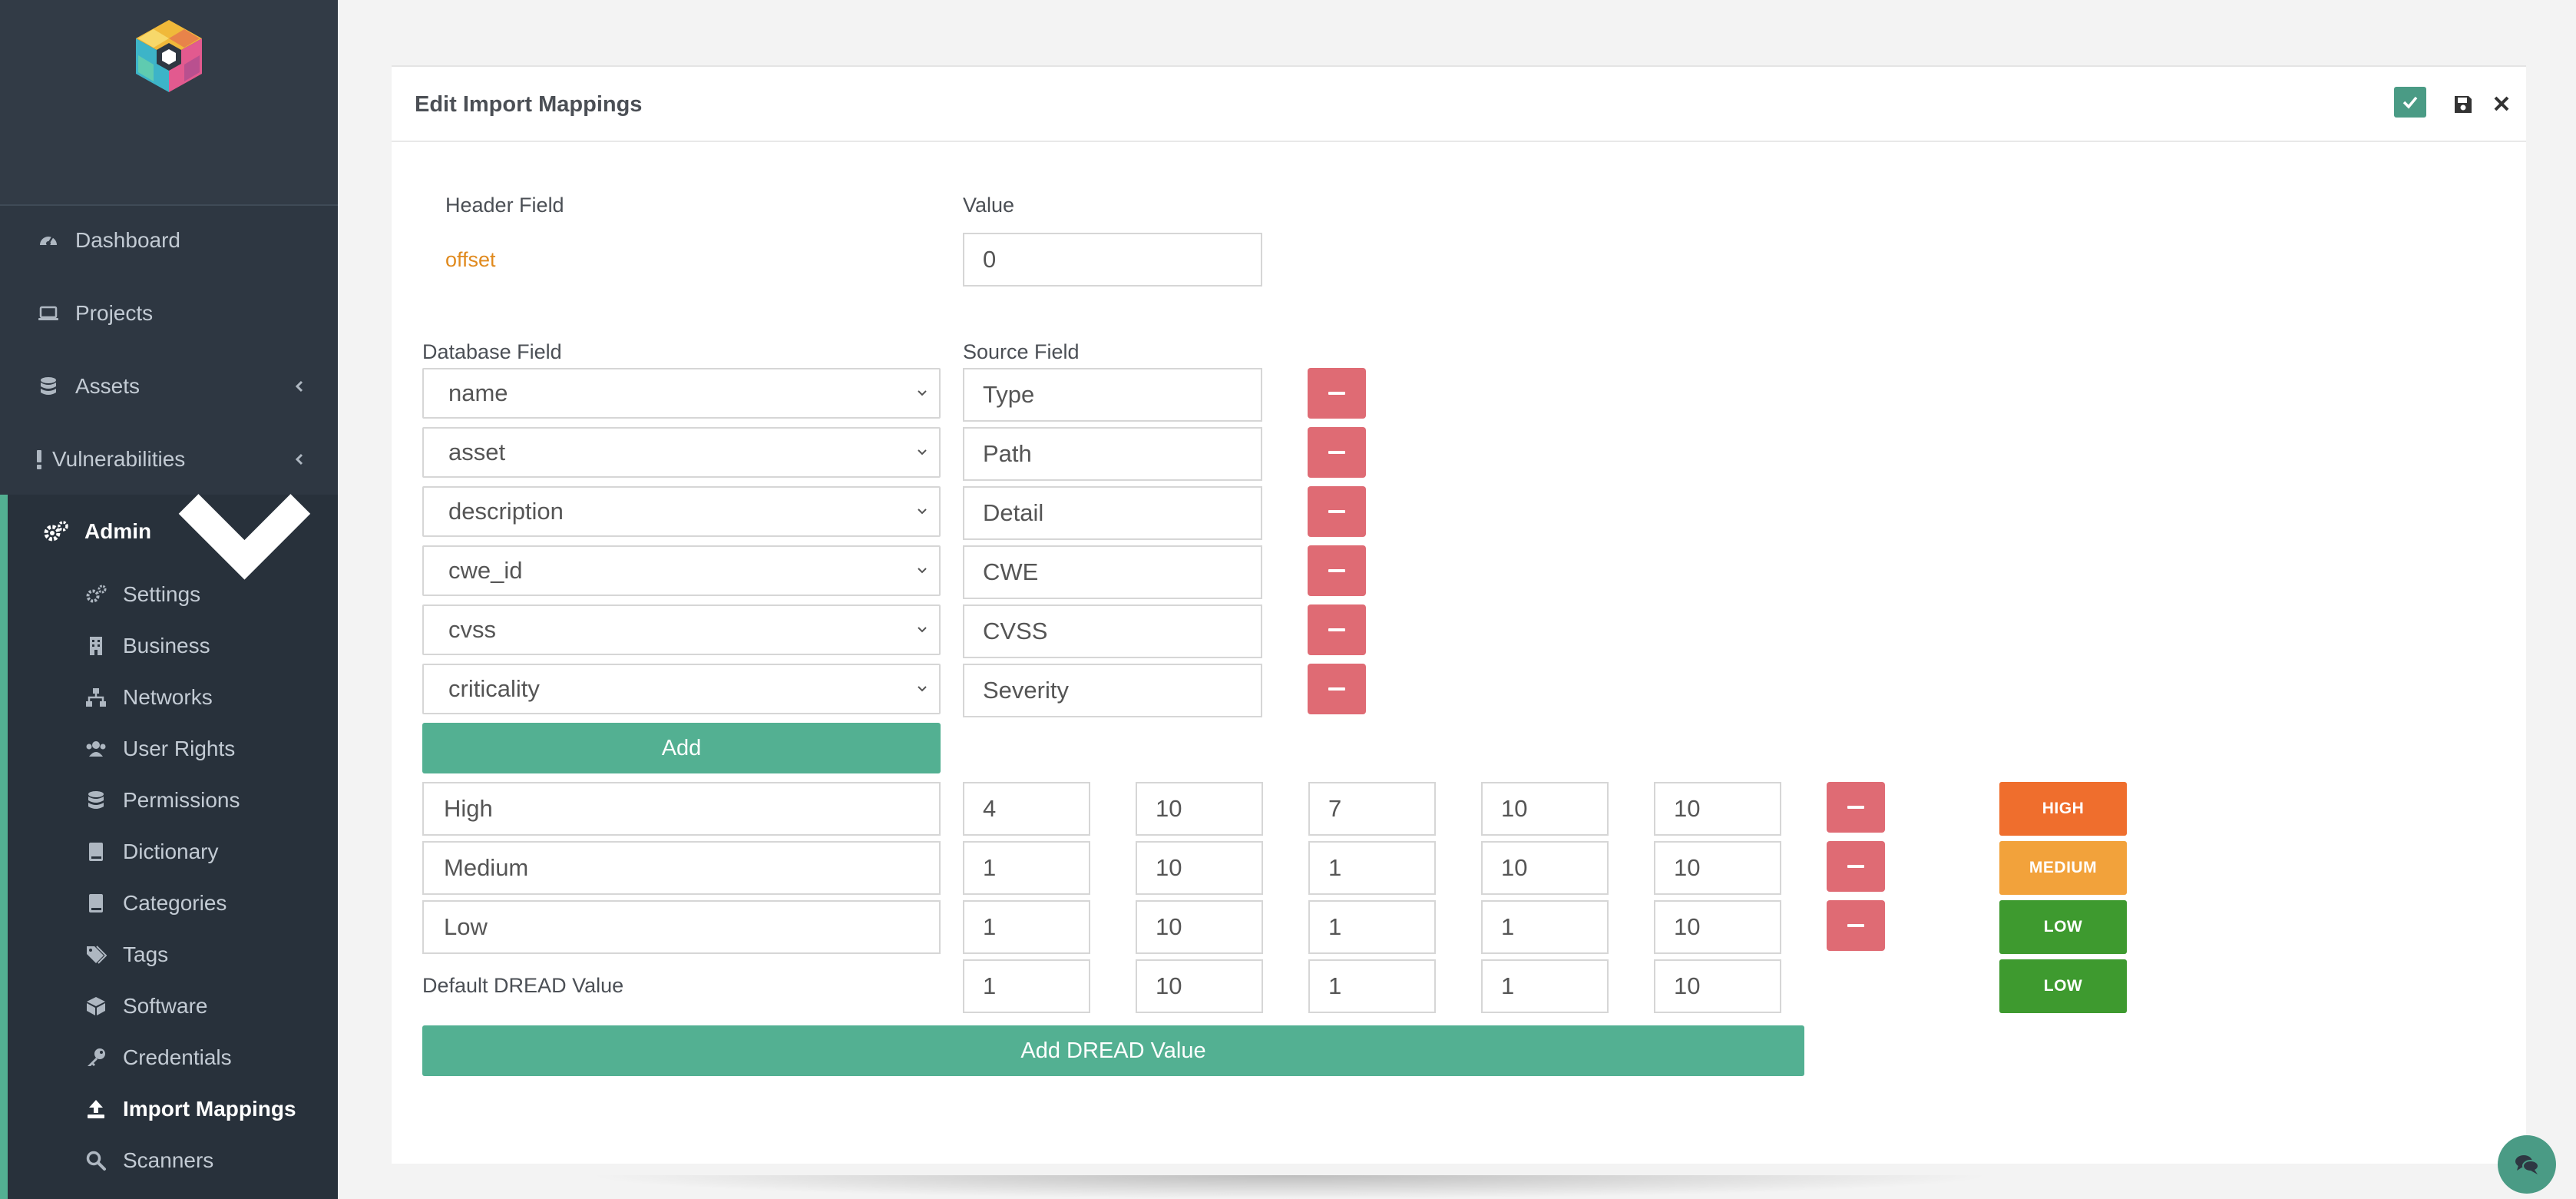  Describe the element at coordinates (477, 452) in the screenshot. I see `select-value: asset` at that location.